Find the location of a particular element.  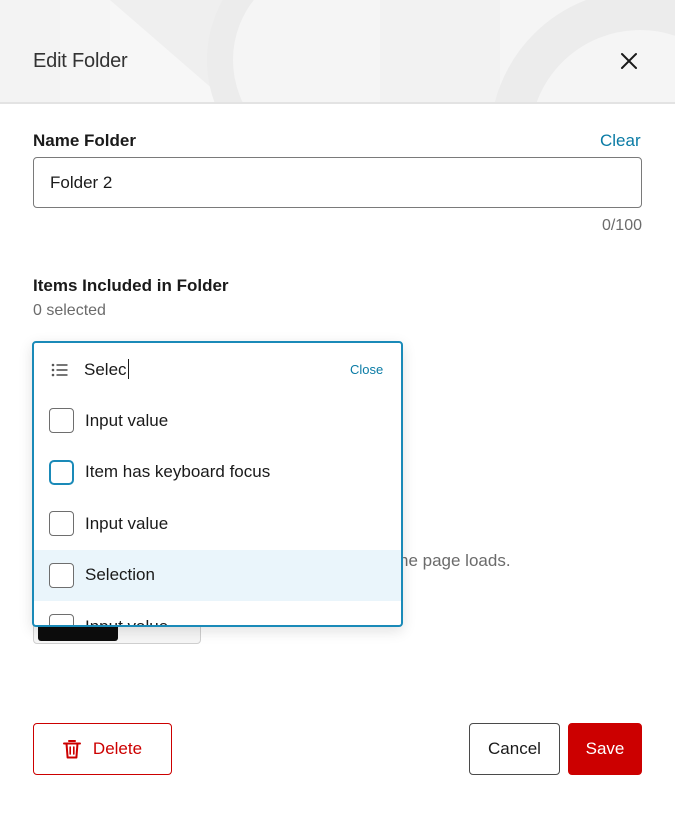

save-button: Save is located at coordinates (605, 749).